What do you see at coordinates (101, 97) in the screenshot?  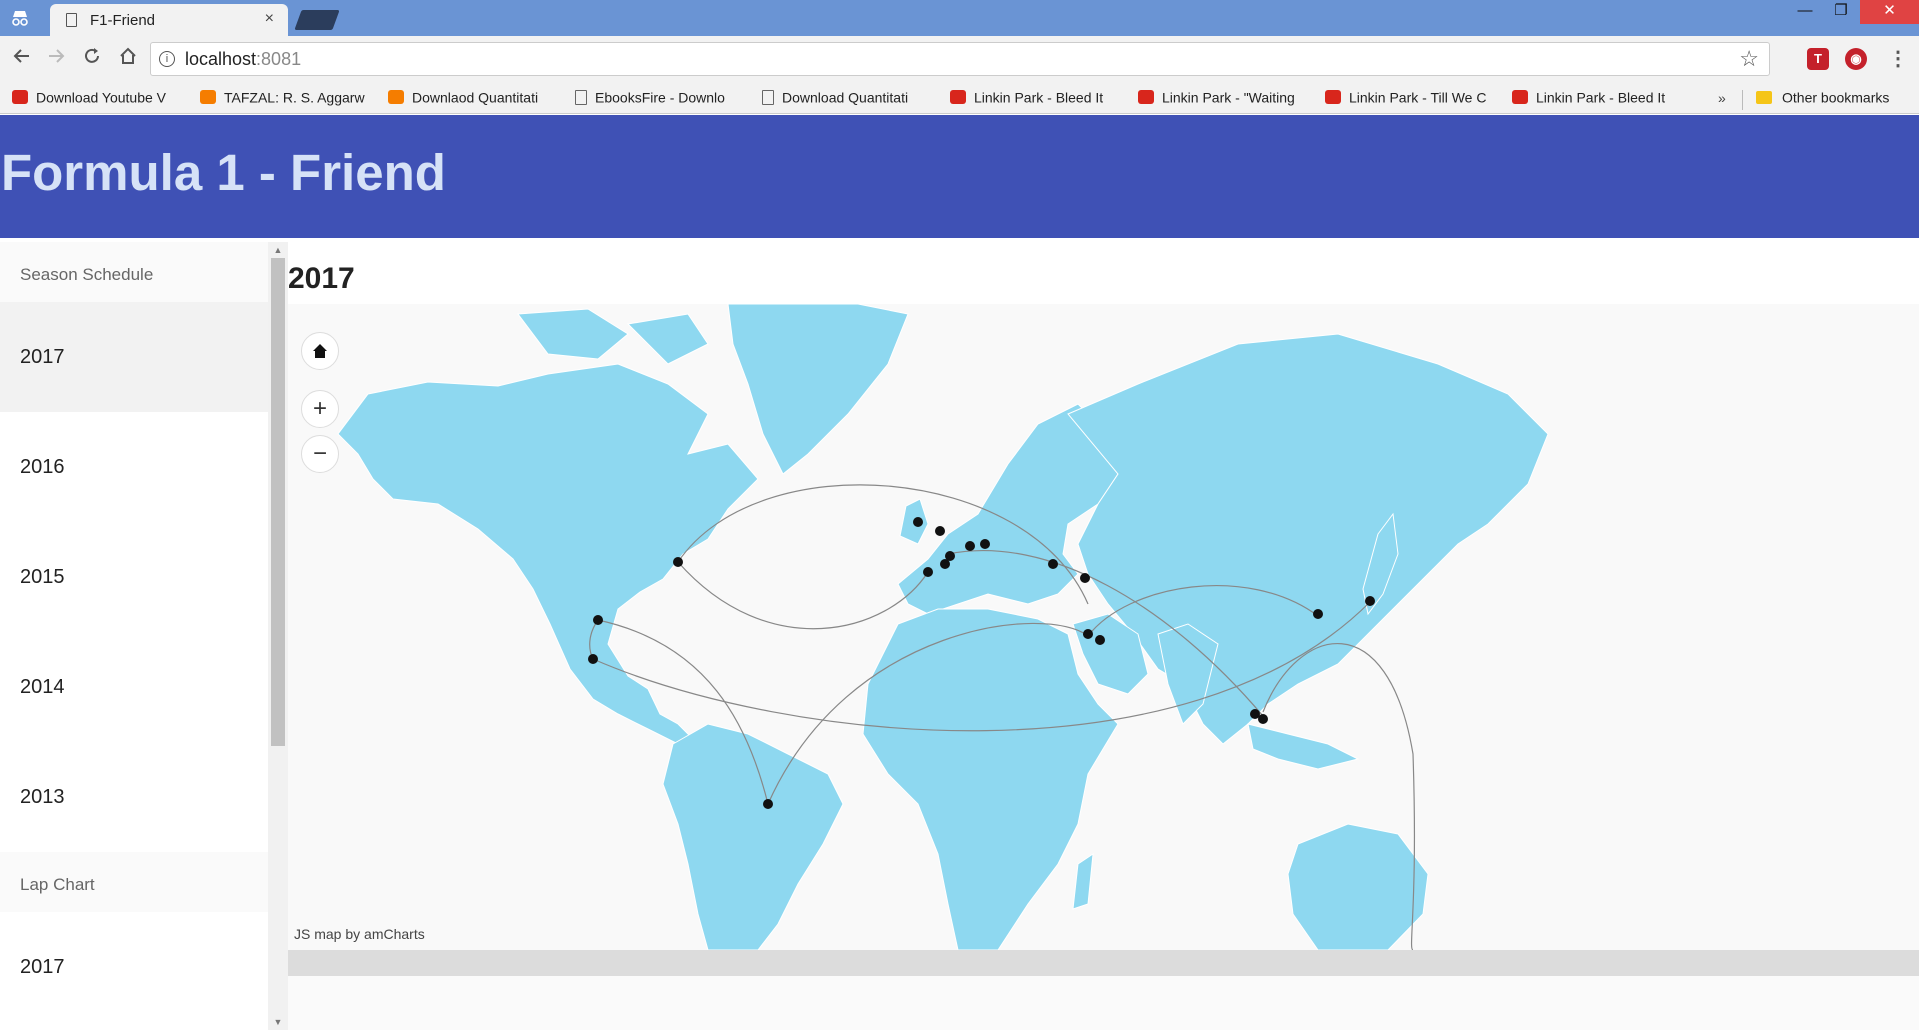 I see `bookmark-label: Download Youtube V` at bounding box center [101, 97].